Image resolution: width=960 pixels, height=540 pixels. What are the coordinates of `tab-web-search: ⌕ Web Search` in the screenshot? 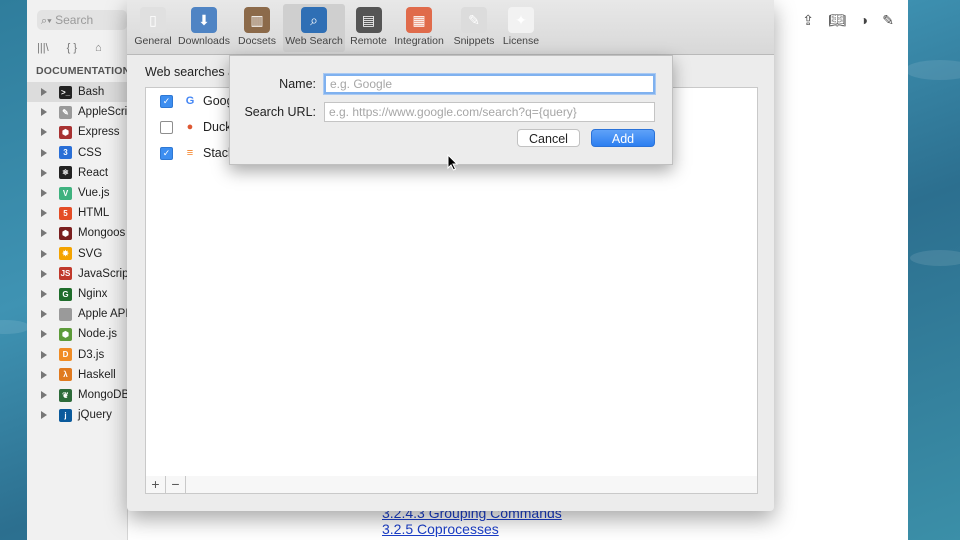 It's located at (314, 28).